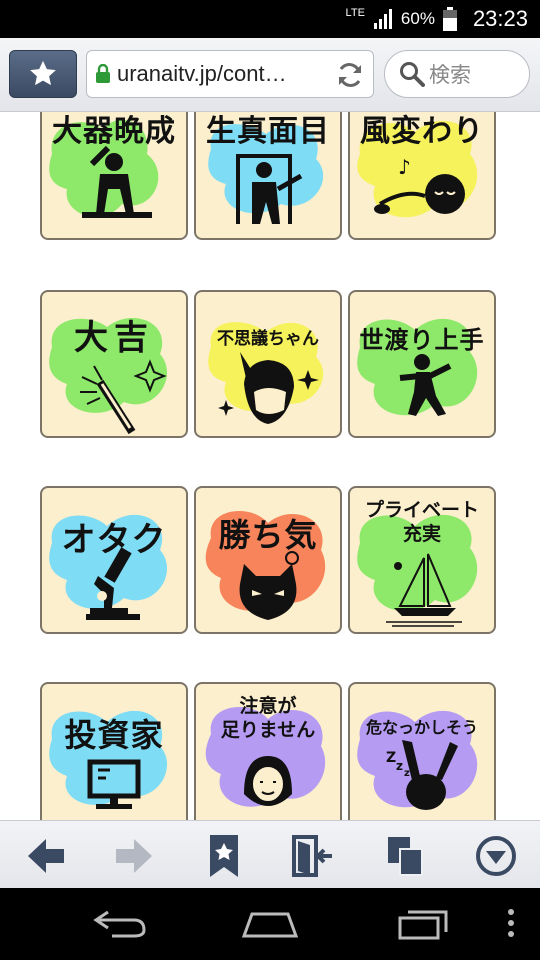  Describe the element at coordinates (114, 364) in the screenshot. I see `tile-daikichi: 大吉` at that location.